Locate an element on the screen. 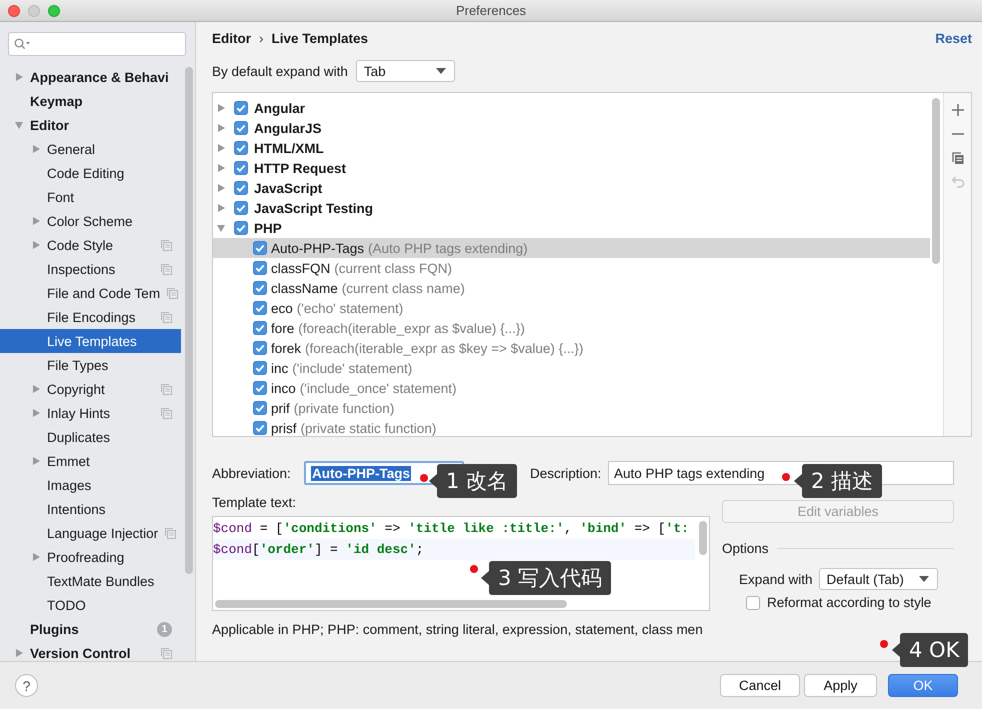 This screenshot has height=709, width=982. sidebar-item: Code Editing is located at coordinates (90, 173).